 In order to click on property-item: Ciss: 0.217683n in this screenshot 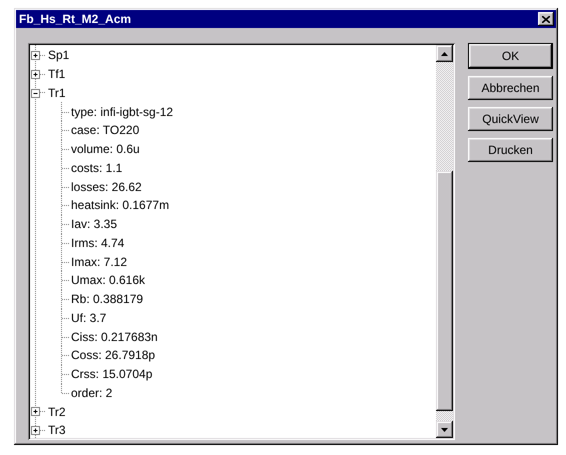, I will do `click(114, 337)`.